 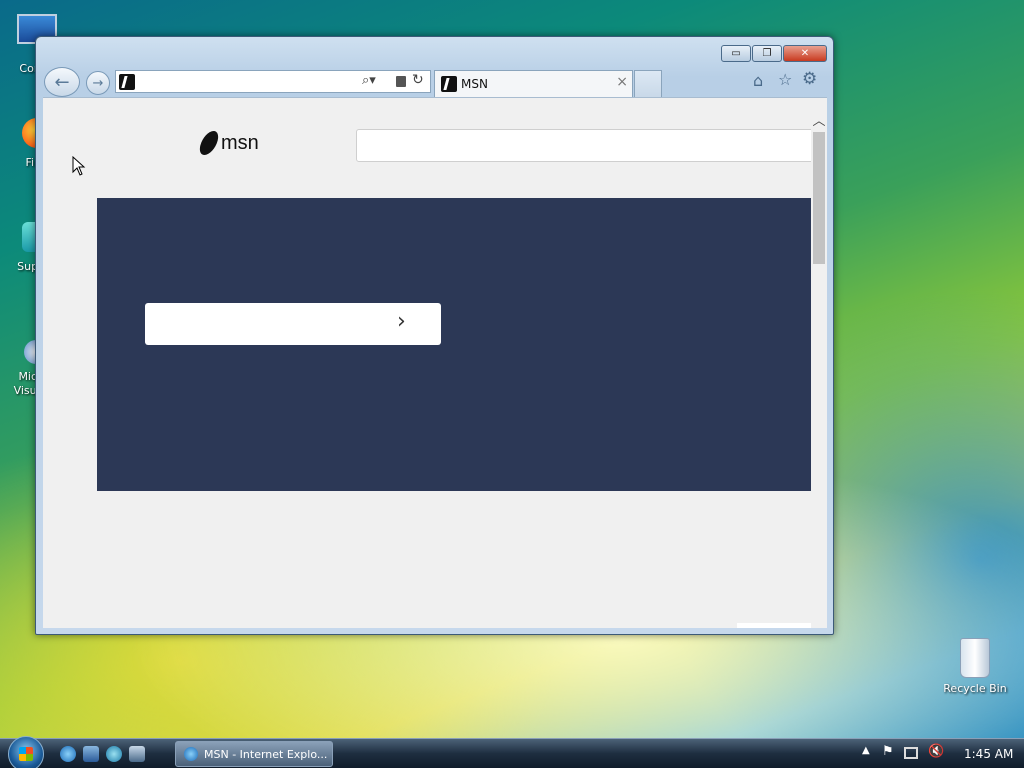 I want to click on msn-logo: msn, so click(x=228, y=143).